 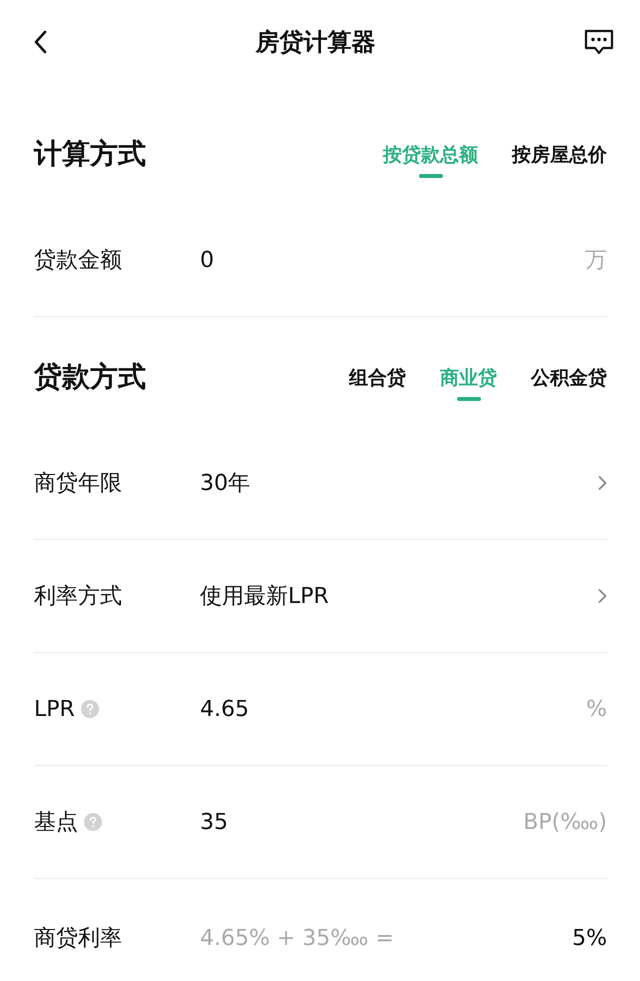 What do you see at coordinates (54, 709) in the screenshot?
I see `row-label: LPR` at bounding box center [54, 709].